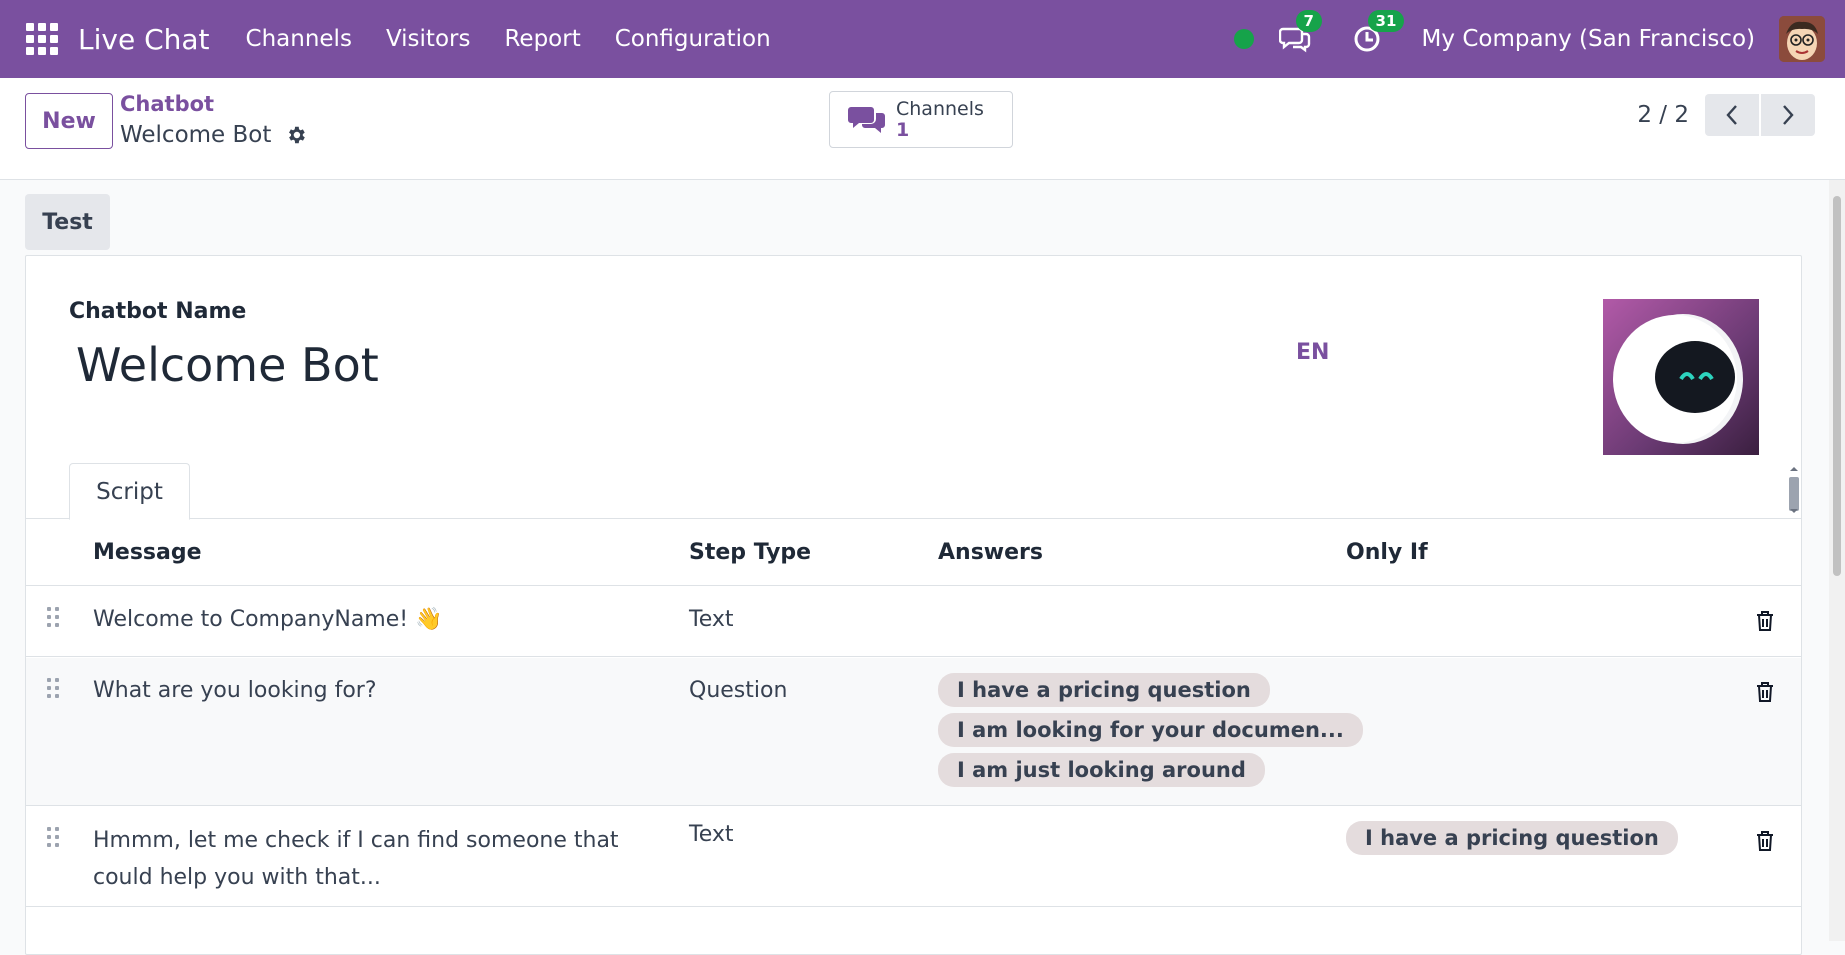 Image resolution: width=1845 pixels, height=955 pixels. Describe the element at coordinates (1794, 511) in the screenshot. I see `scroll-down-arrow-icon` at that location.